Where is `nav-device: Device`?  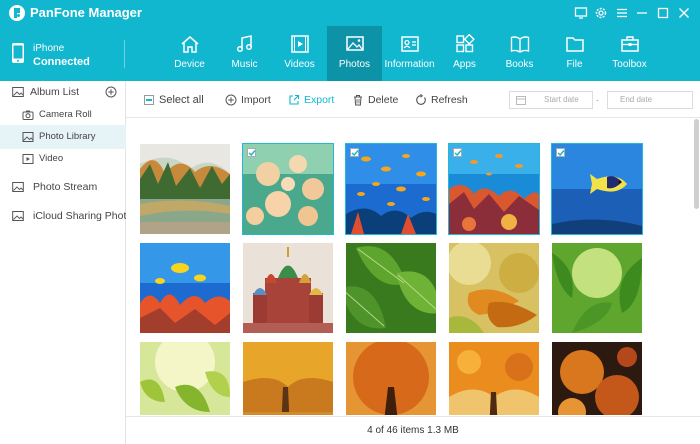
nav-device: Device is located at coordinates (189, 53).